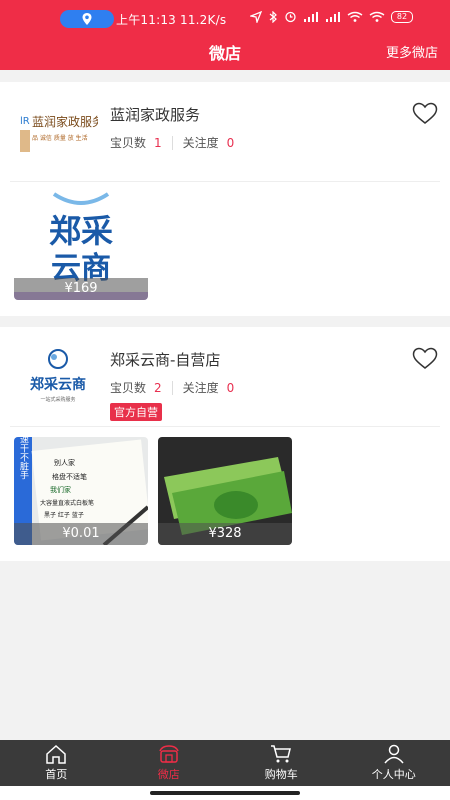 The height and width of the screenshot is (800, 450). Describe the element at coordinates (393, 774) in the screenshot. I see `tab-label-profile: 个人中心` at that location.